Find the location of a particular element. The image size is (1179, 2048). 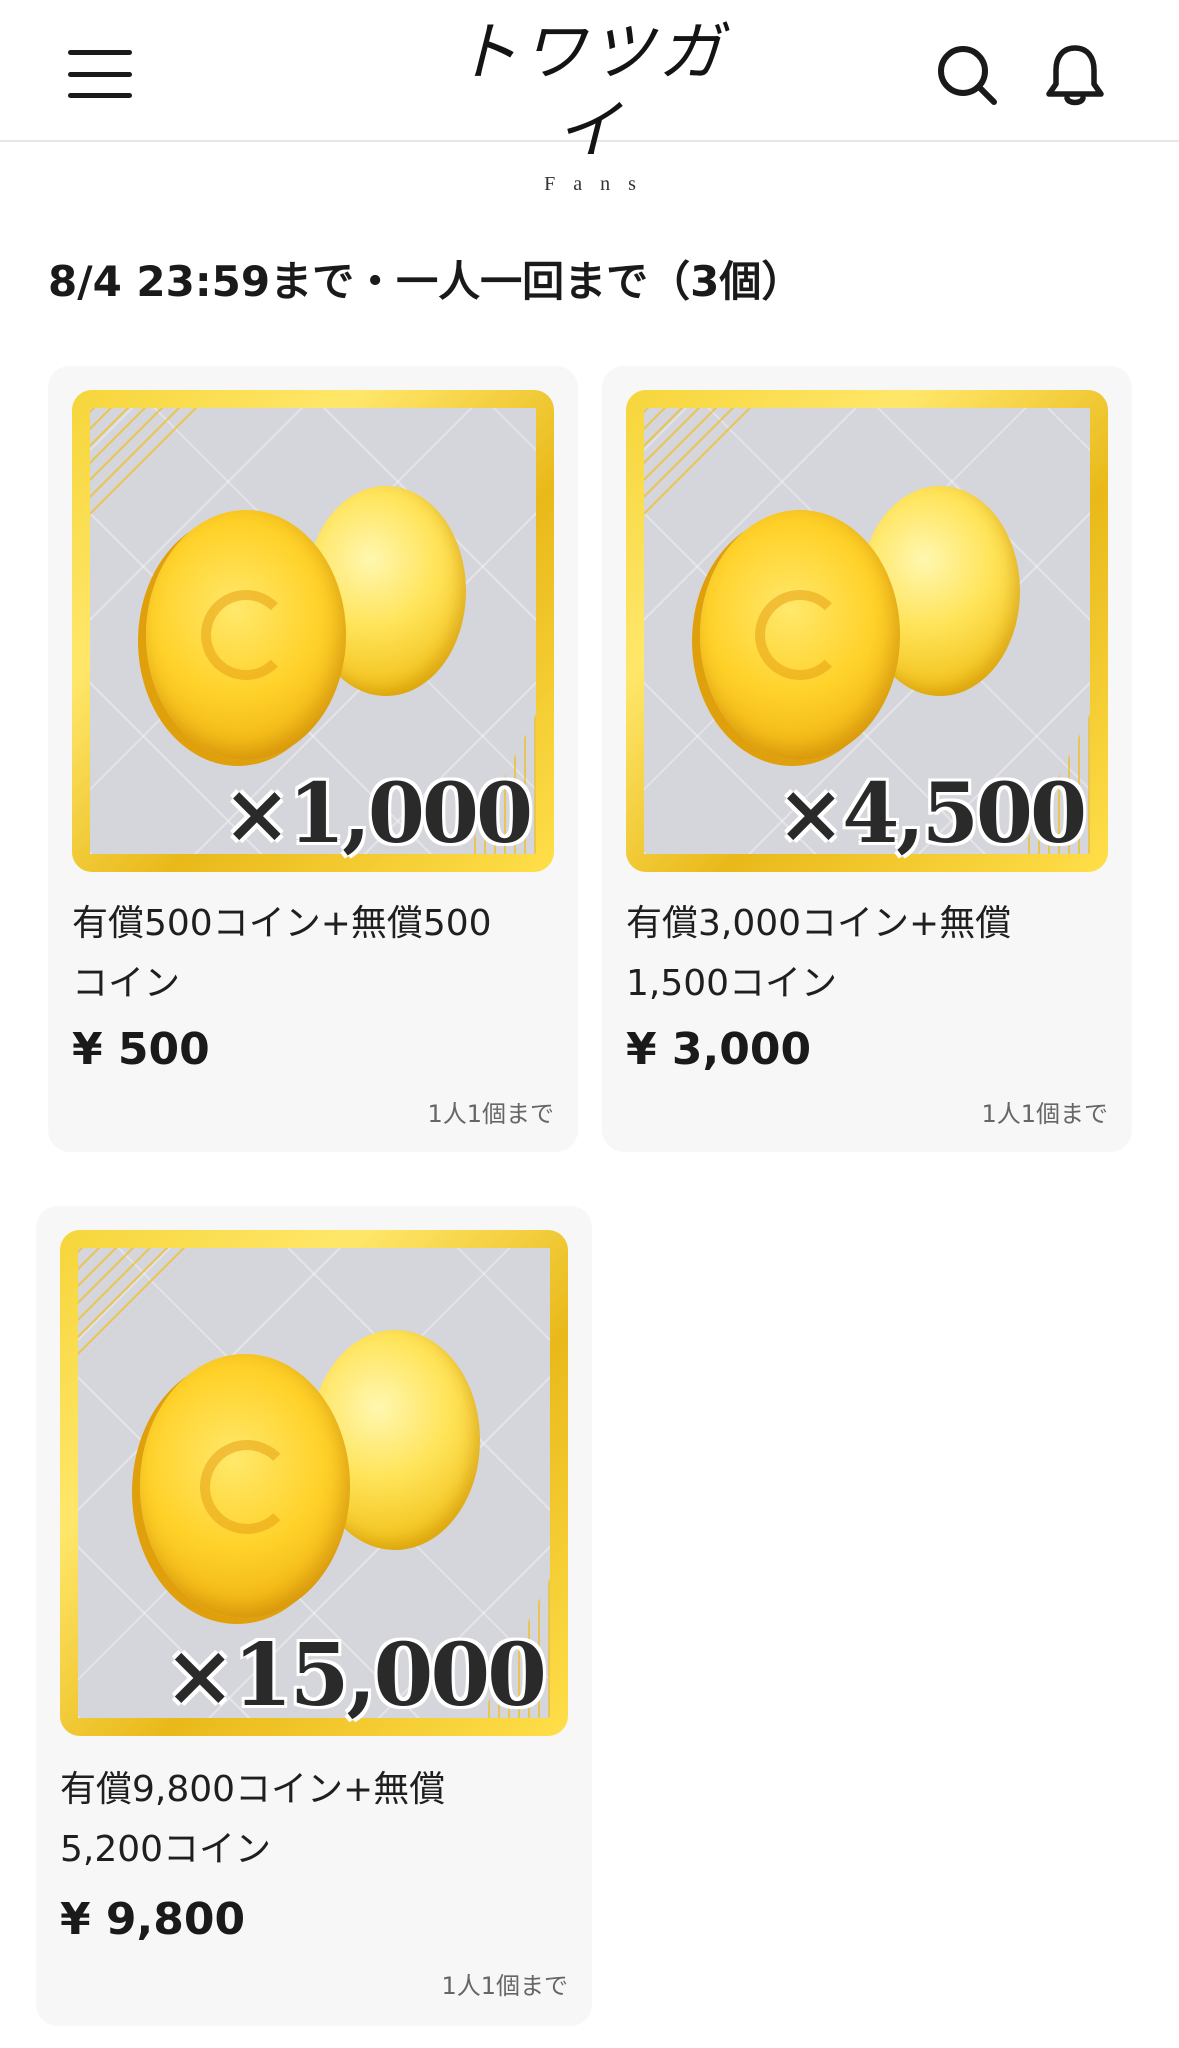

product-description: 有償9,800コイン+無償 5,200コイン is located at coordinates (253, 1819).